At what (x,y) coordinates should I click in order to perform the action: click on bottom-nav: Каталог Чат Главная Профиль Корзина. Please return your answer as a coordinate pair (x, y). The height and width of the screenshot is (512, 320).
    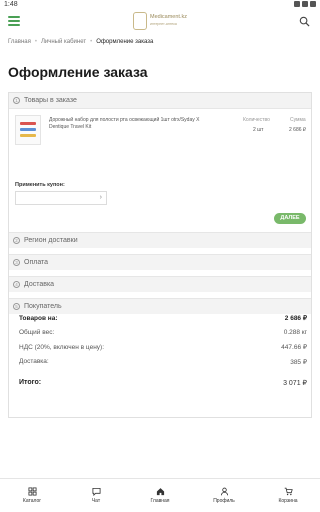
    Looking at the image, I should click on (160, 495).